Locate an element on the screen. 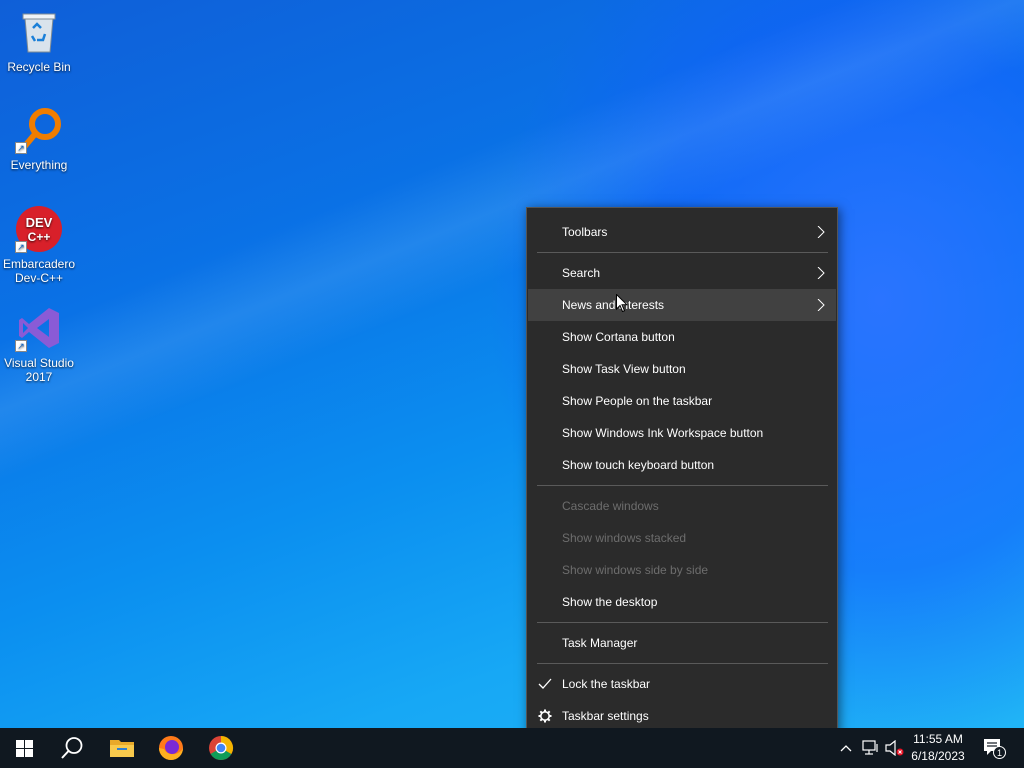 This screenshot has width=1024, height=768. menu-item-show-the-desktop: Show the desktop is located at coordinates (682, 602).